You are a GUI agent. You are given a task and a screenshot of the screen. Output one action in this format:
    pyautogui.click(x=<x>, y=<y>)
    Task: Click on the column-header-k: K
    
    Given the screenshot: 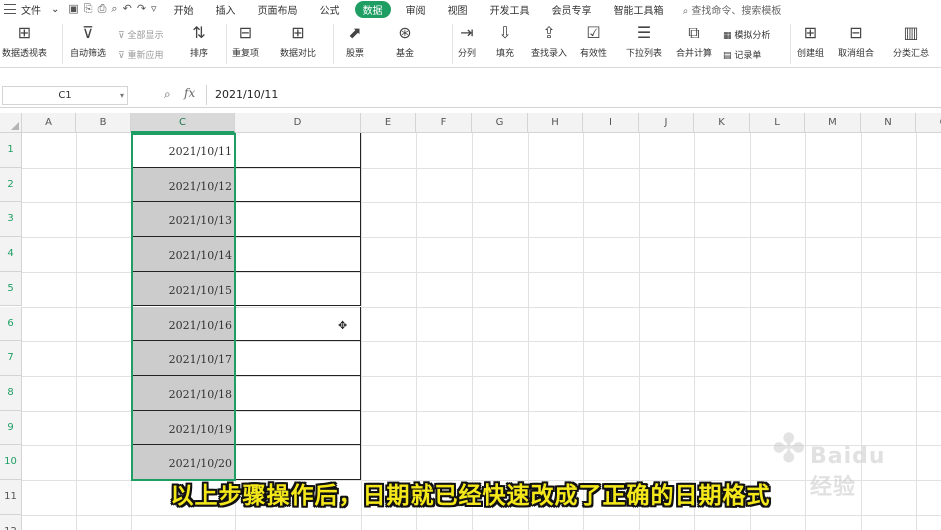 What is the action you would take?
    pyautogui.click(x=722, y=123)
    